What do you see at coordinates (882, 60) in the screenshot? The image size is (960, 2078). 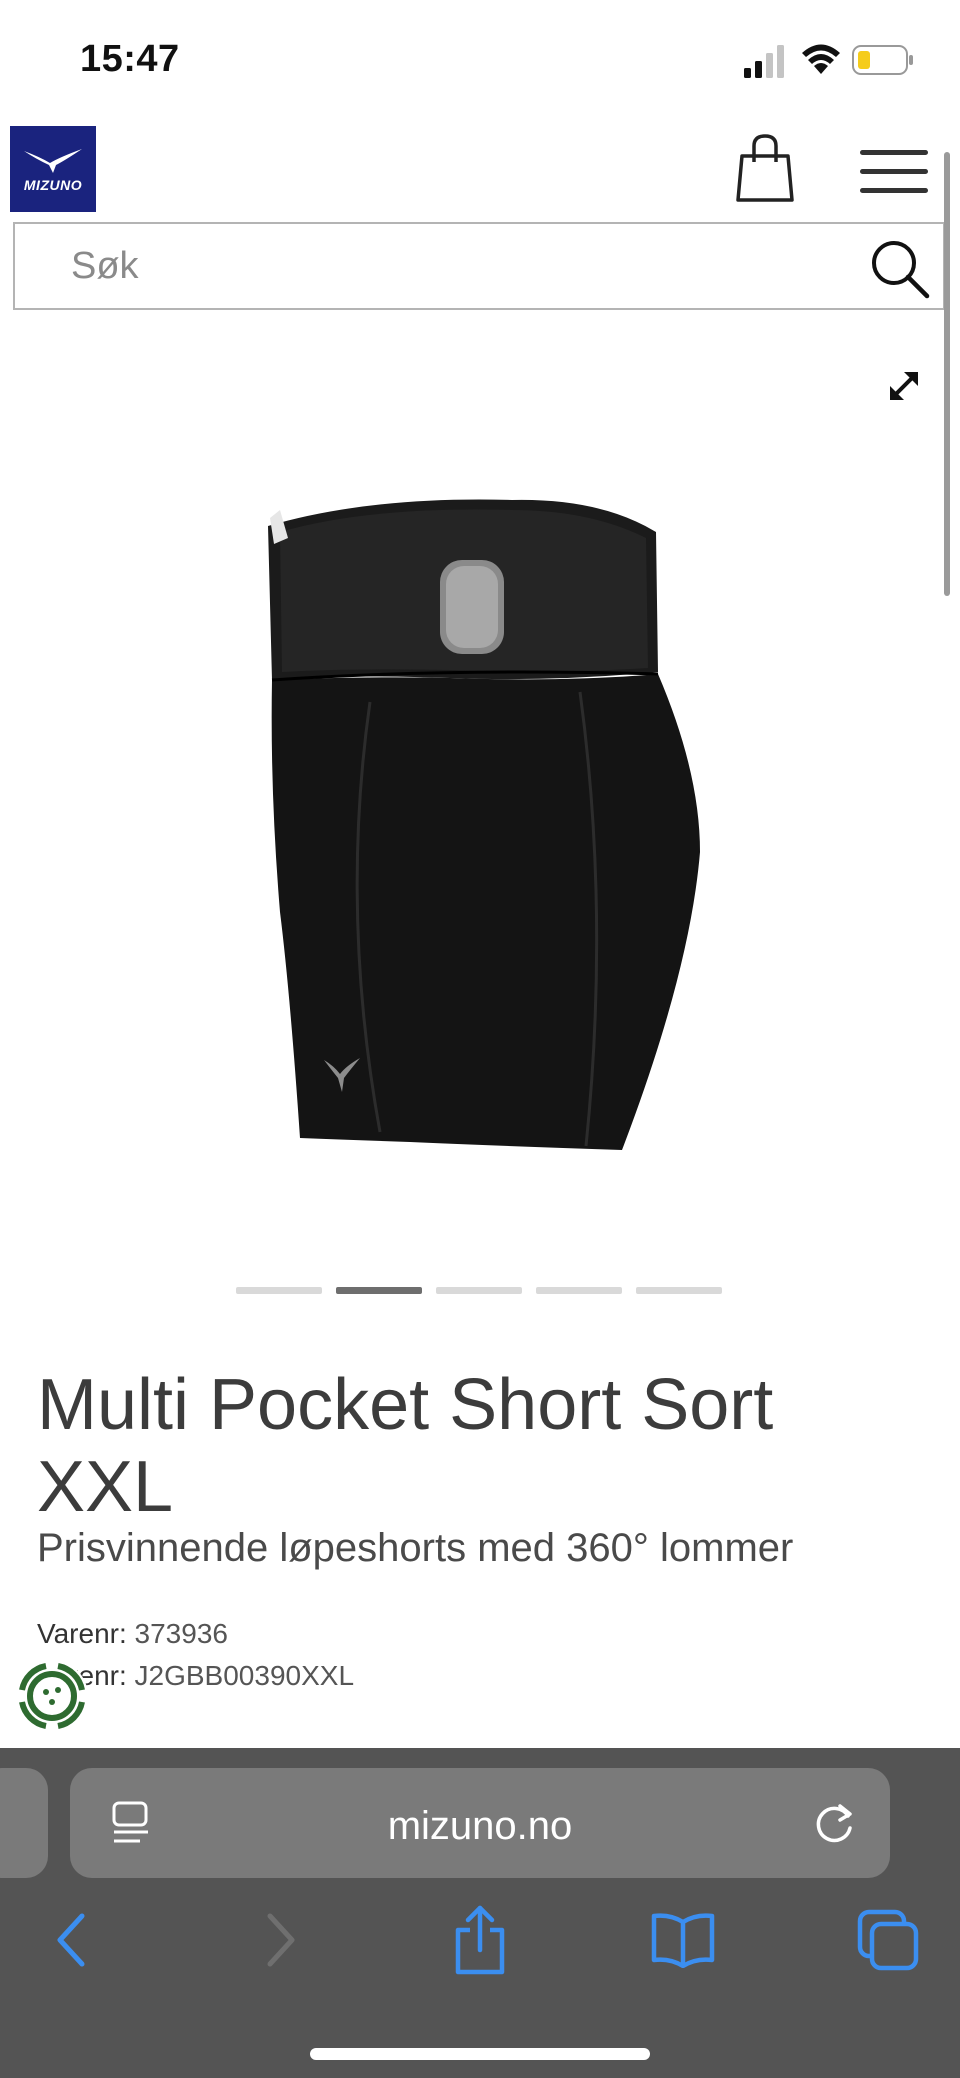 I see `battery-icon` at bounding box center [882, 60].